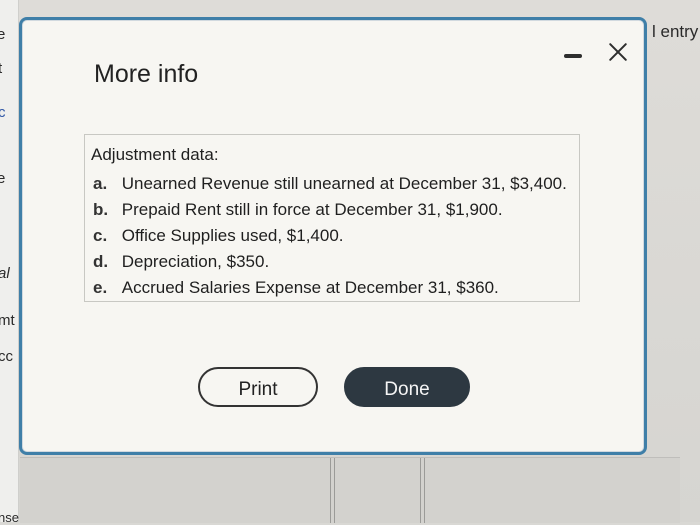  What do you see at coordinates (7, 320) in the screenshot?
I see `background-fragment-mt: mt` at bounding box center [7, 320].